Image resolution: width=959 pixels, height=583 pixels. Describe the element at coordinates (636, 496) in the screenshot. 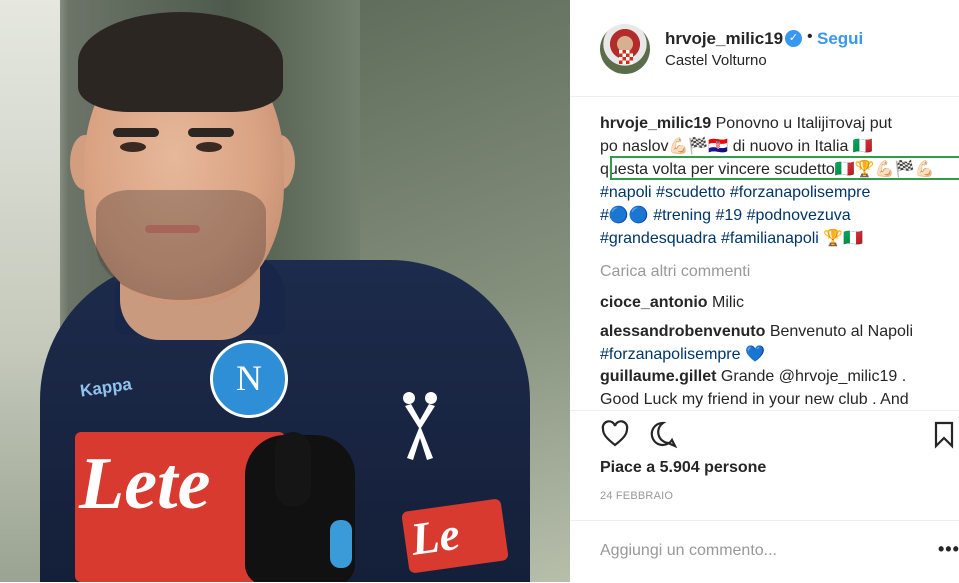

I see `post-date: 24 FEBBRAIO` at that location.